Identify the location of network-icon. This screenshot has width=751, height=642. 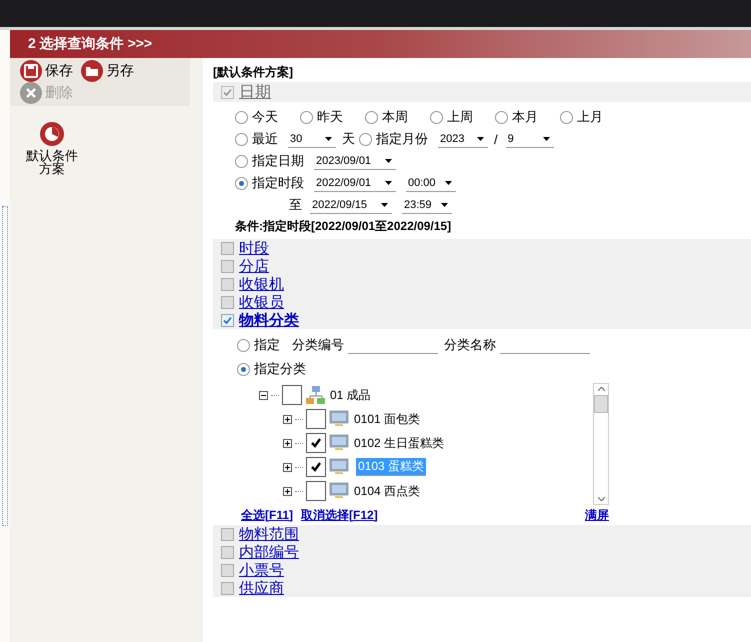
(315, 395).